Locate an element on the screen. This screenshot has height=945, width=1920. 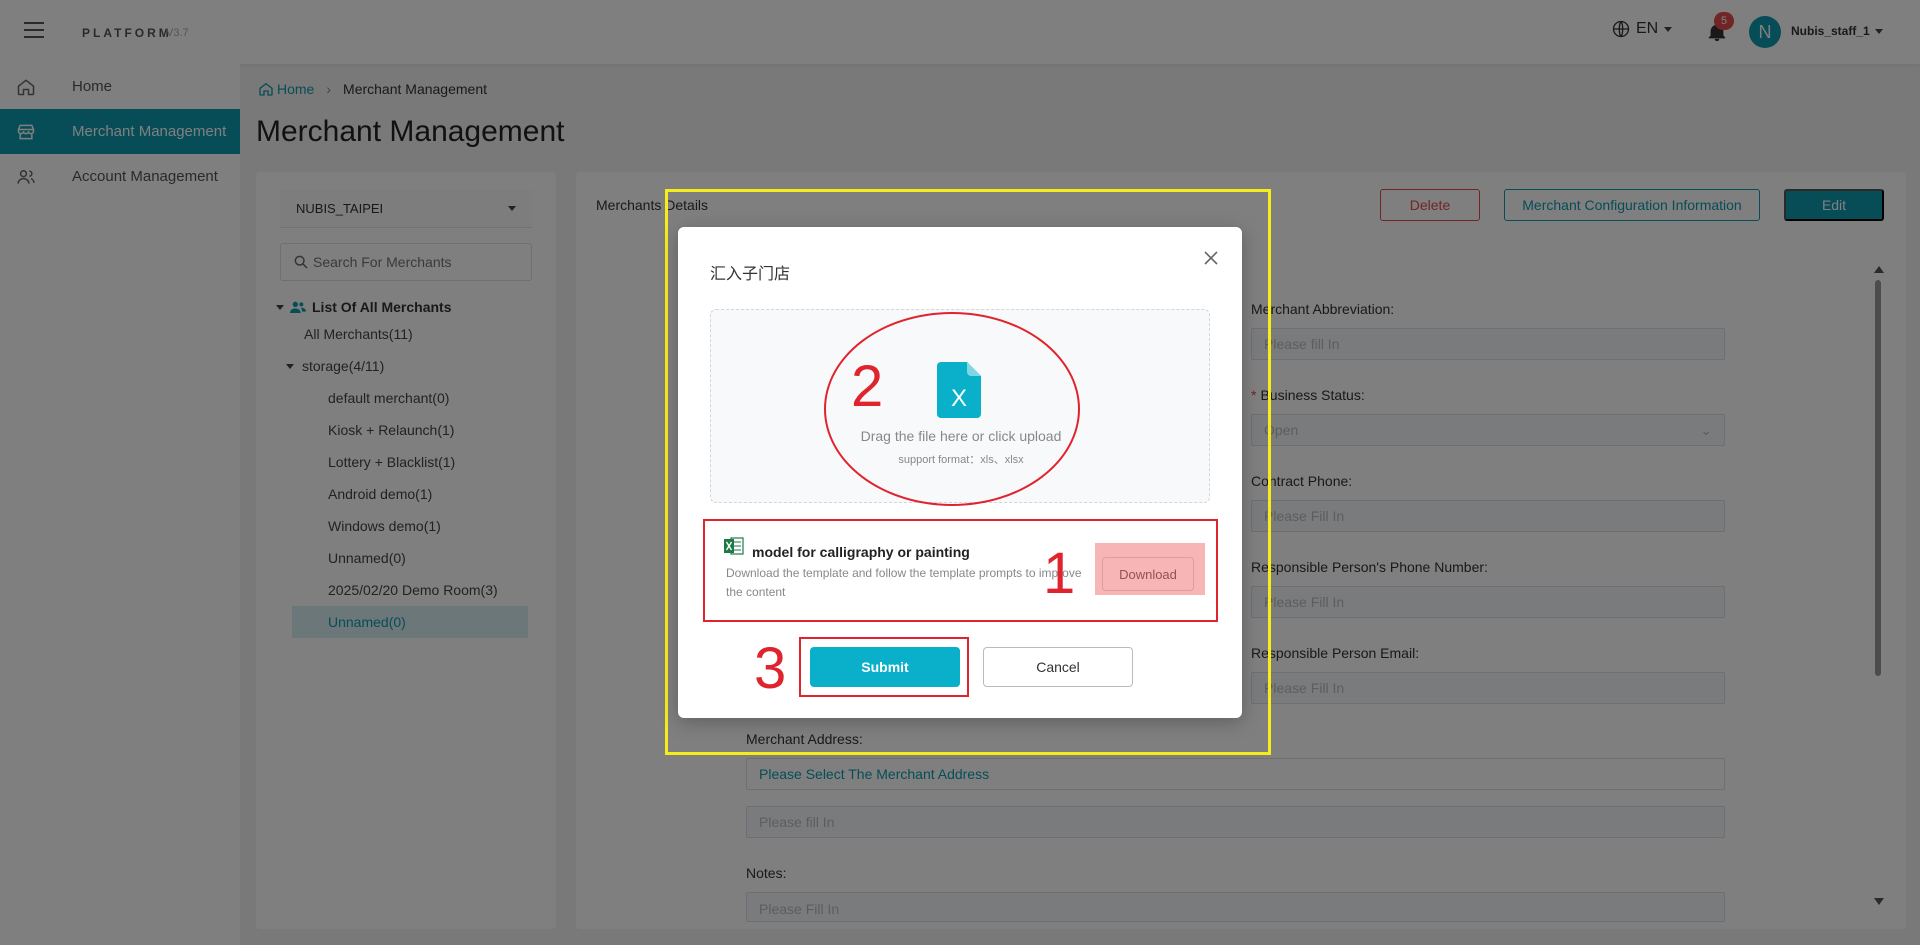
file-upload-icon: X is located at coordinates (959, 390).